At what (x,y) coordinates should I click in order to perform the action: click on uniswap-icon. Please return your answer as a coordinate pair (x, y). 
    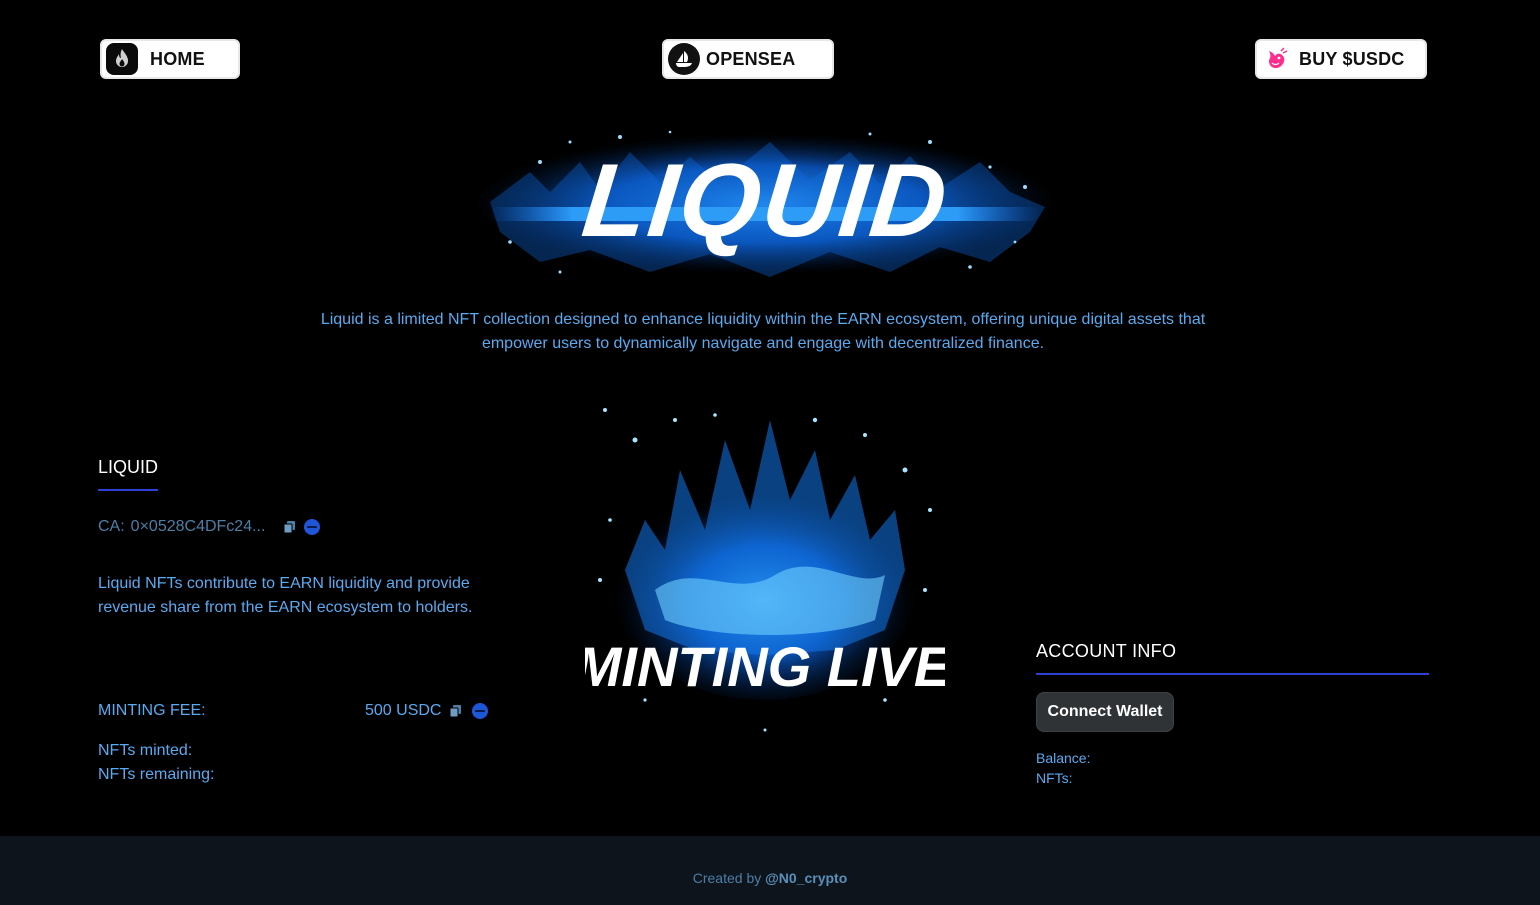
    Looking at the image, I should click on (1277, 59).